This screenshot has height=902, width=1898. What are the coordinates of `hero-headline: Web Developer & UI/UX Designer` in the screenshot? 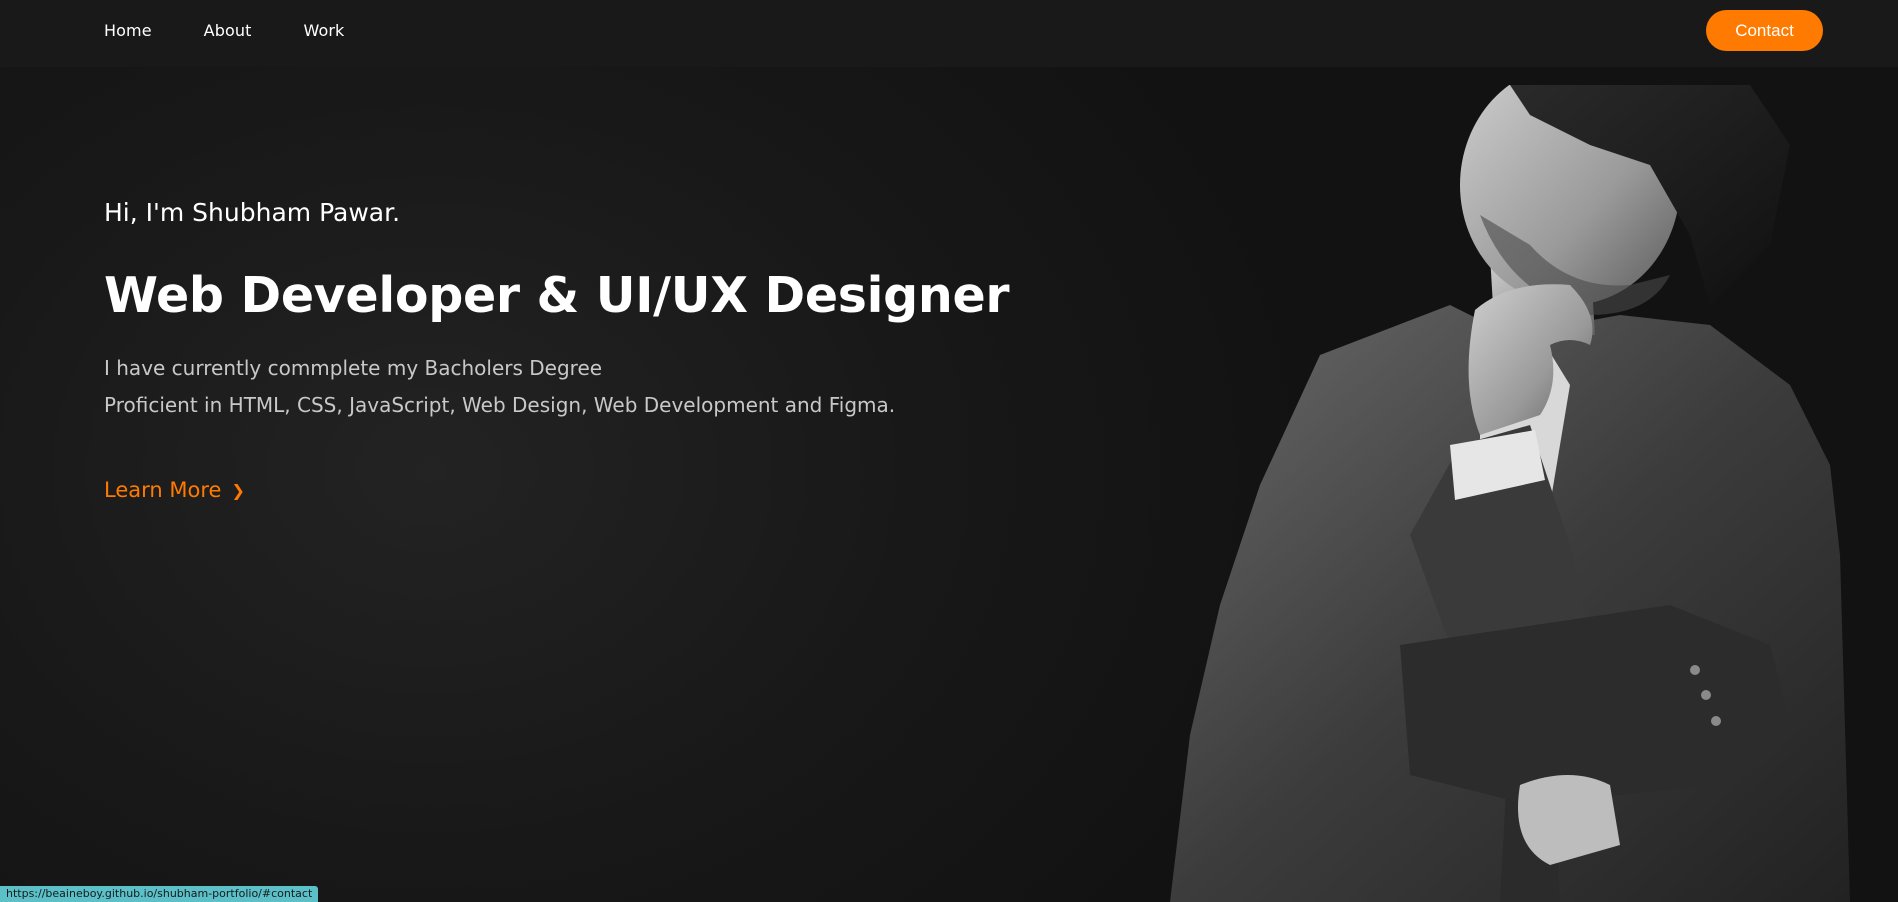 It's located at (557, 295).